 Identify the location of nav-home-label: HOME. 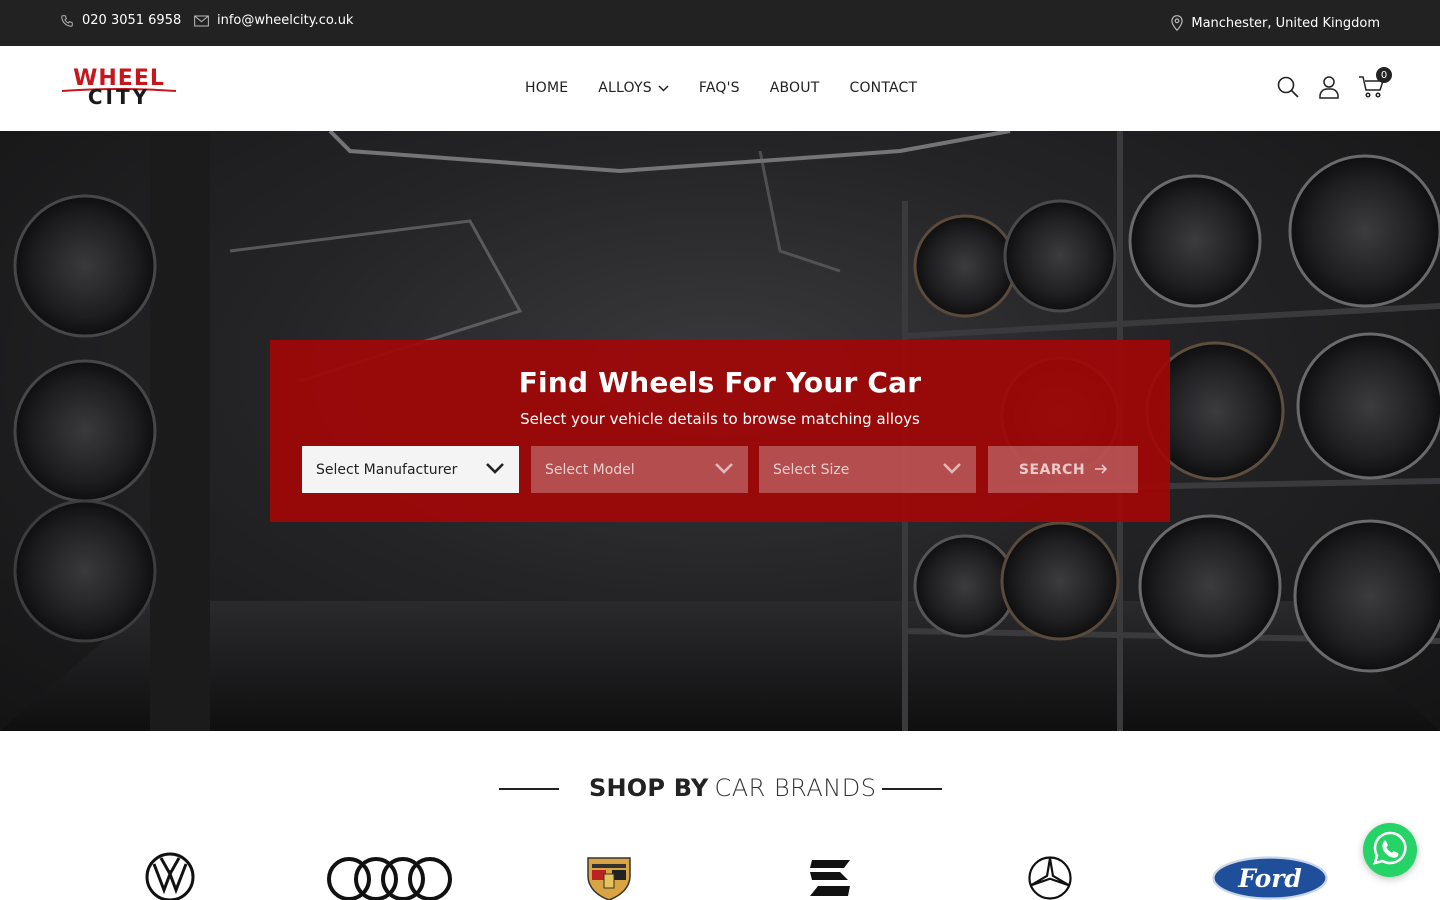
(547, 88).